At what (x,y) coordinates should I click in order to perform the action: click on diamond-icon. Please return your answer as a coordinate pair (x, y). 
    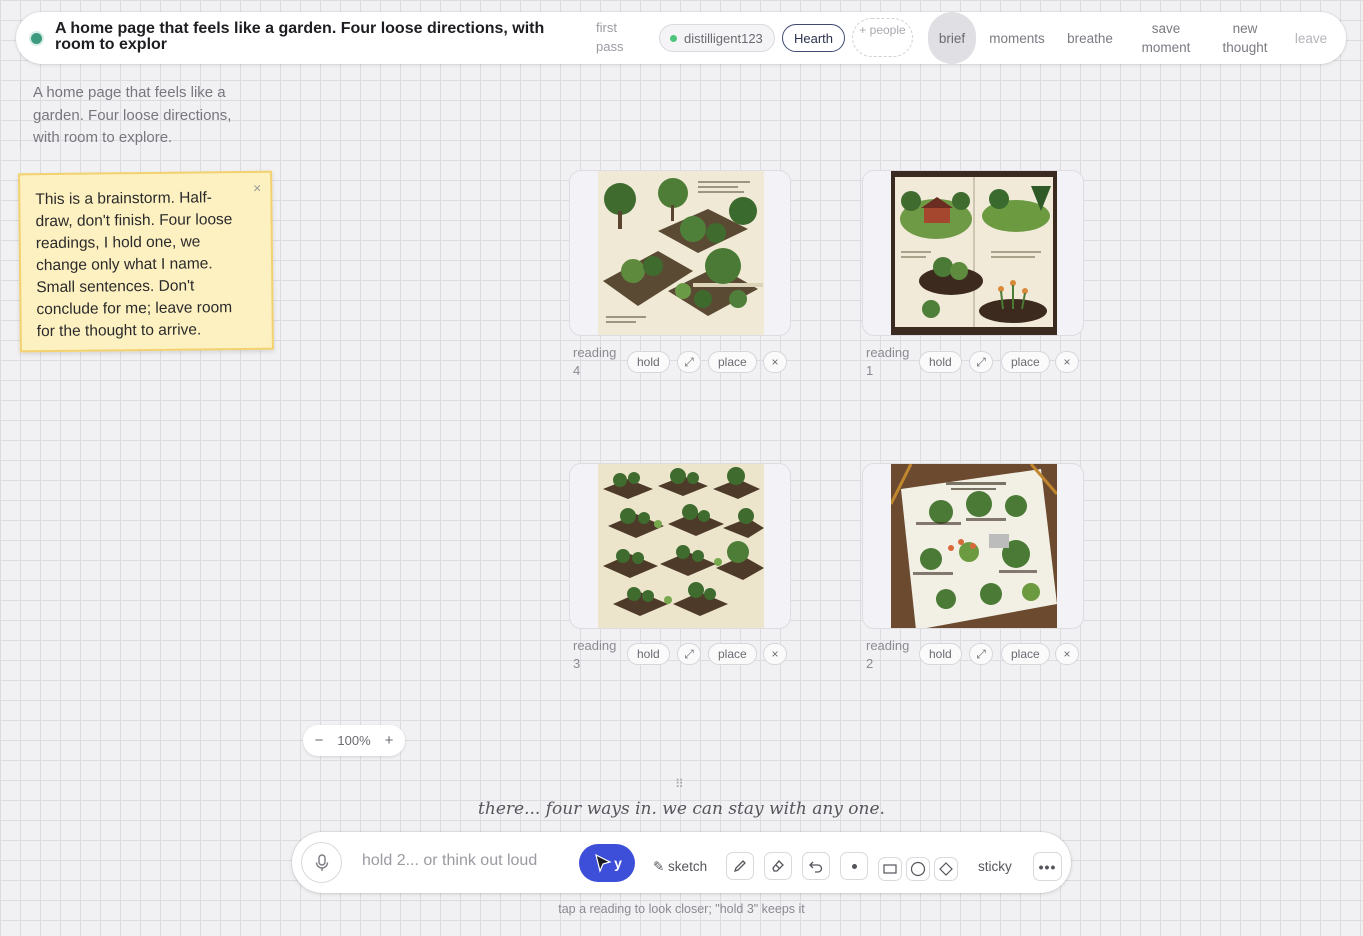
    Looking at the image, I should click on (946, 869).